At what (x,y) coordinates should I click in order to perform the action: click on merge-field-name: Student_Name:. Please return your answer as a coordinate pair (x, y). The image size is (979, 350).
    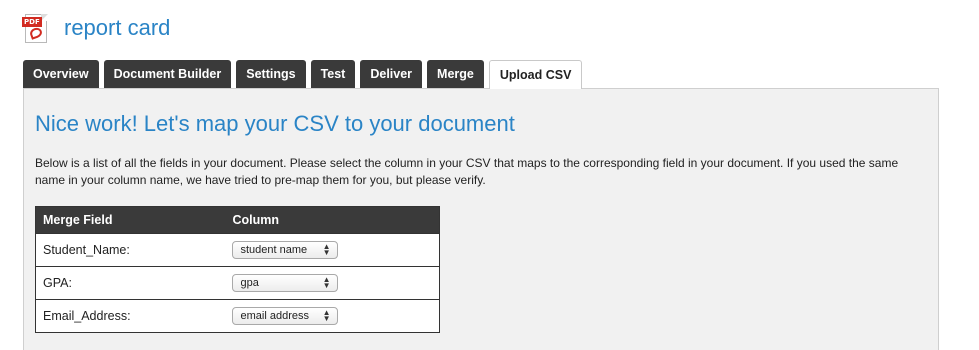
    Looking at the image, I should click on (127, 250).